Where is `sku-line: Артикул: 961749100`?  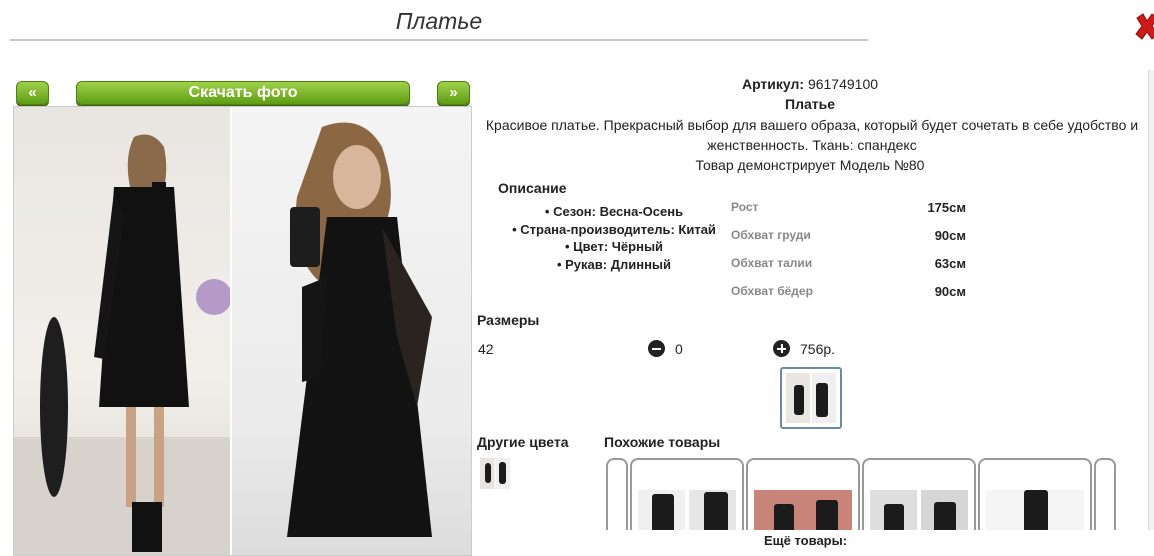 sku-line: Артикул: 961749100 is located at coordinates (810, 84).